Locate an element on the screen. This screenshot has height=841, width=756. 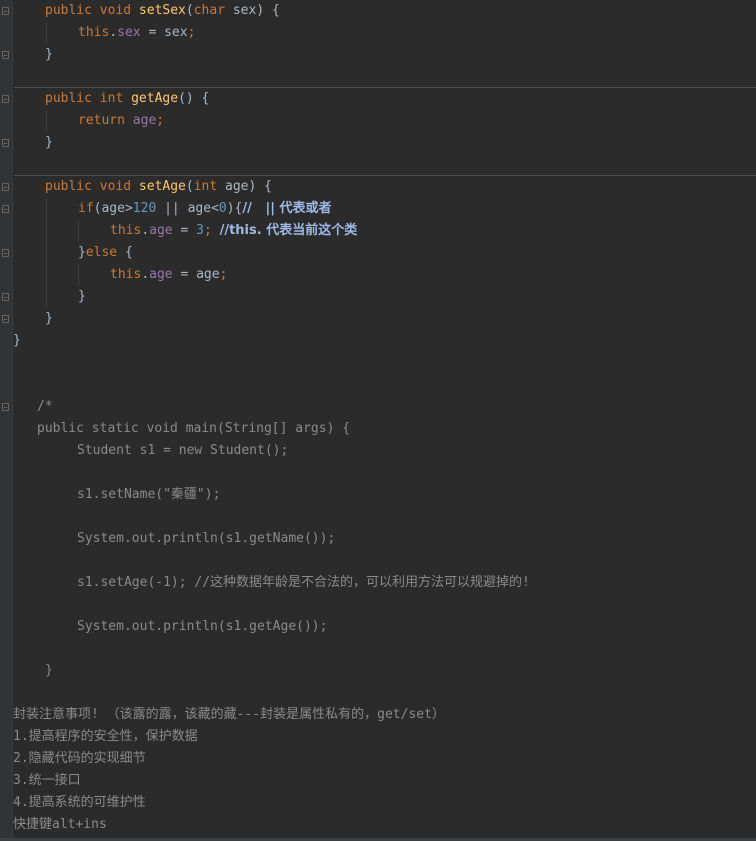
commented-setname-line: s1.setName("秦疆"); is located at coordinates (148, 495).